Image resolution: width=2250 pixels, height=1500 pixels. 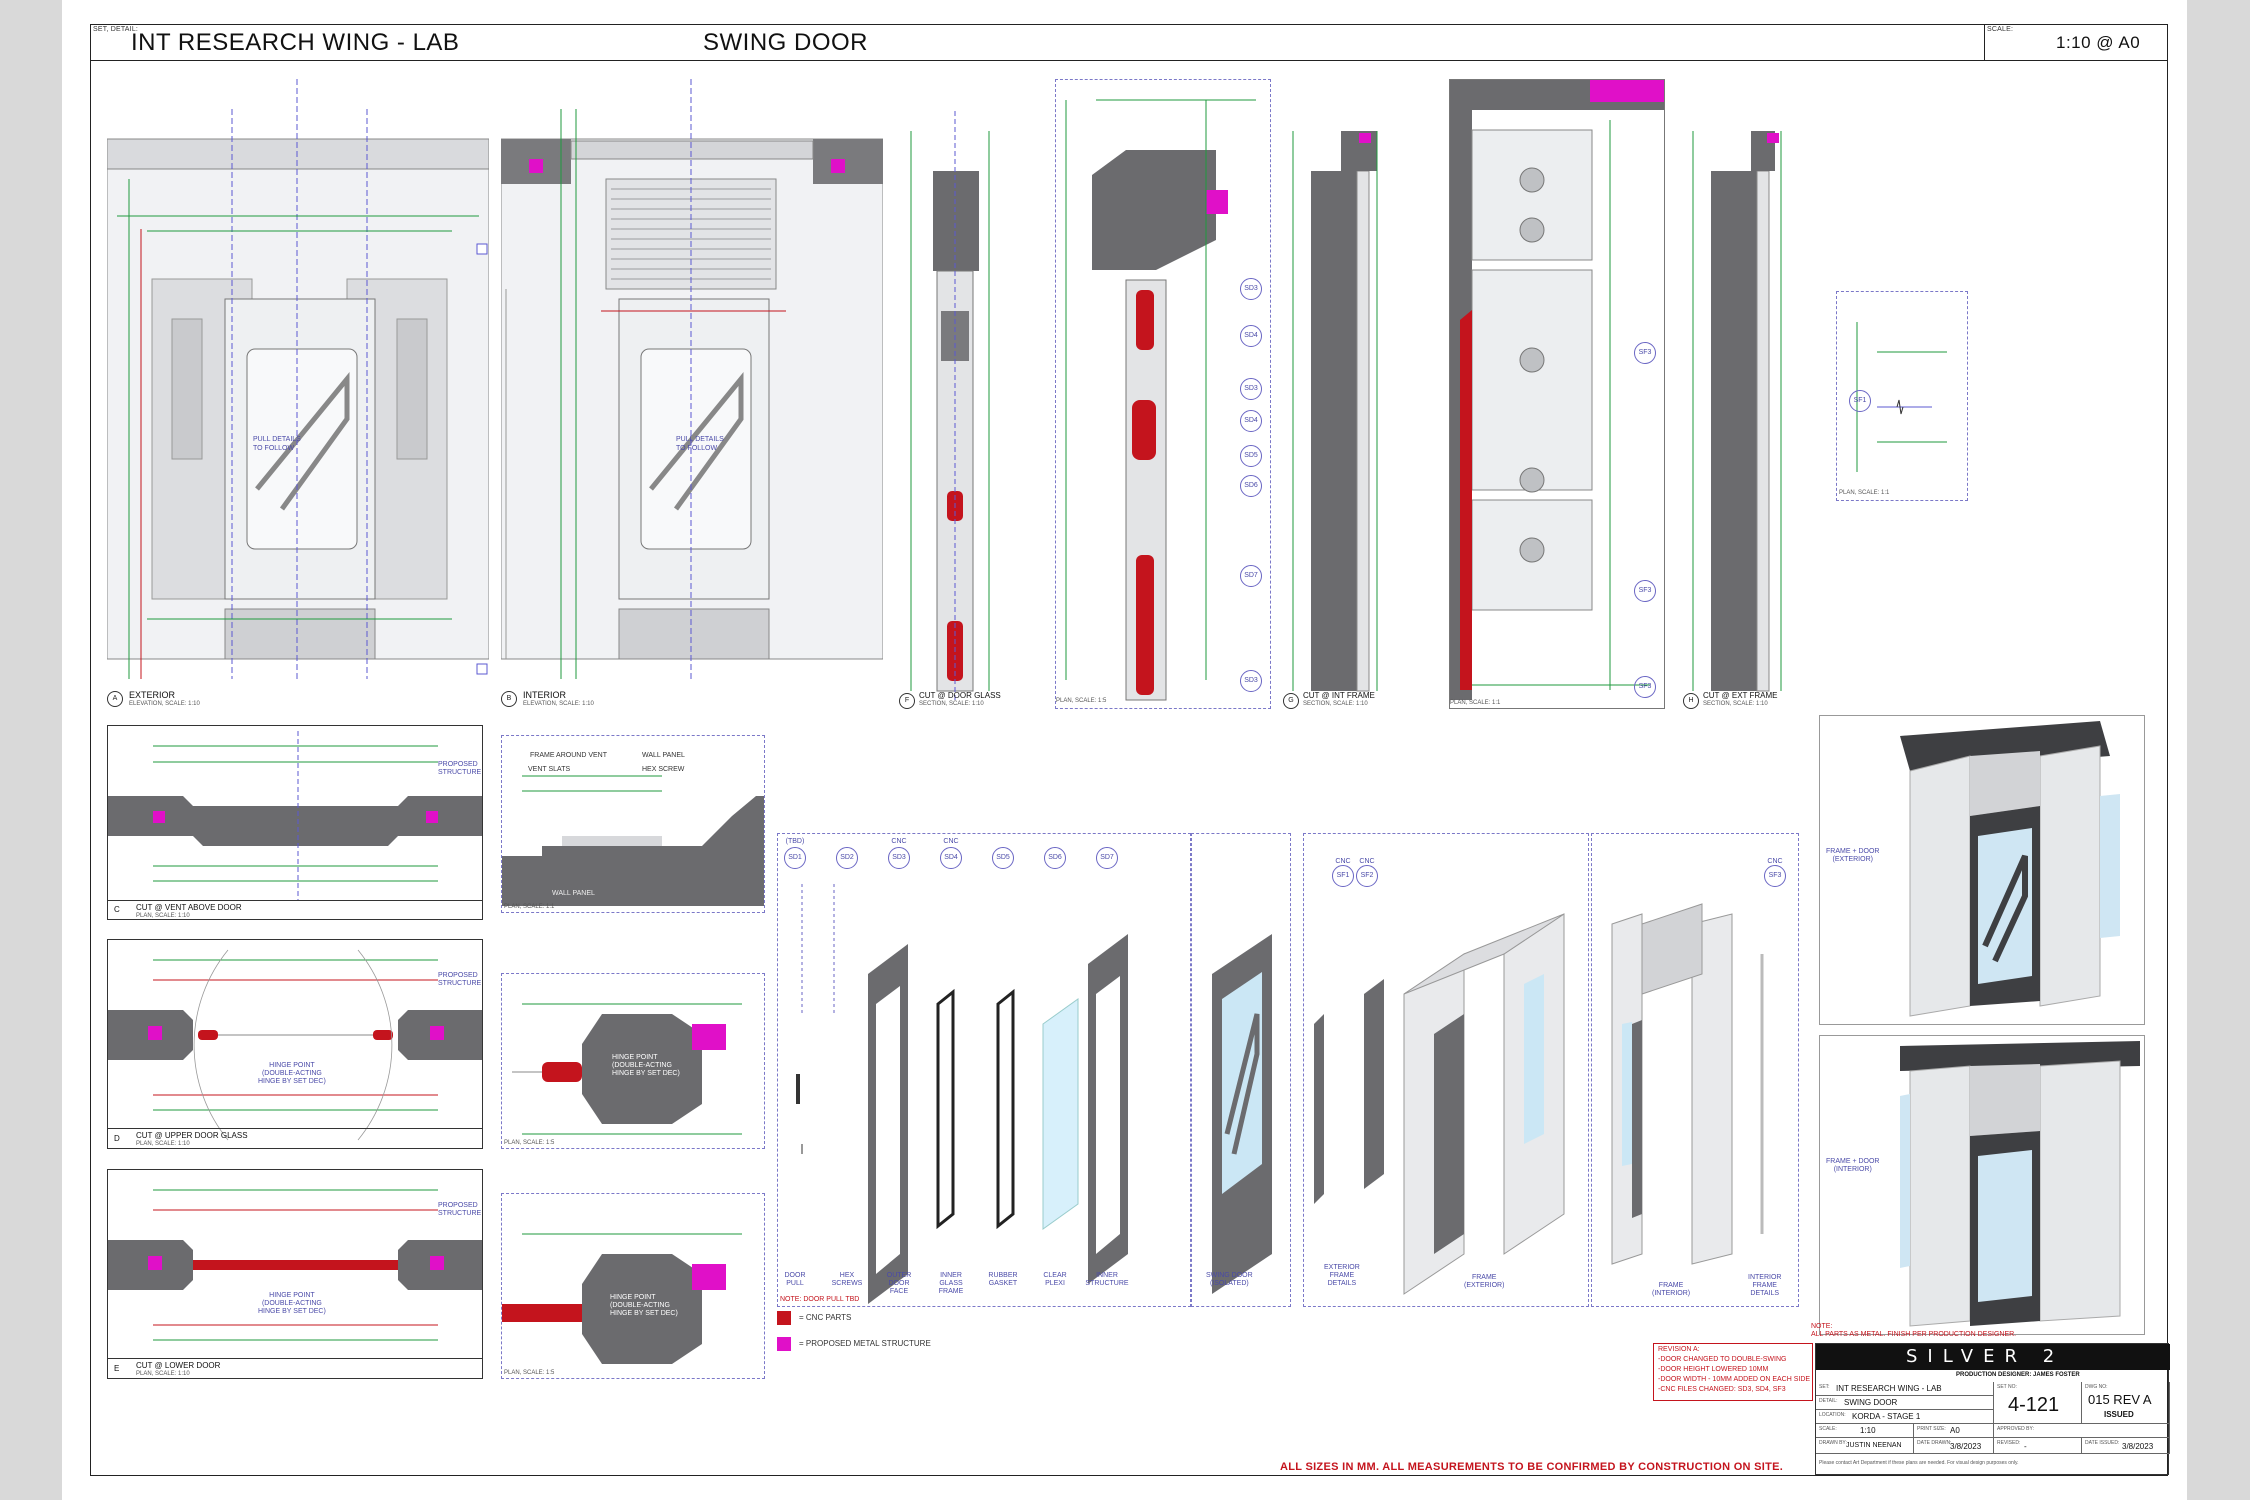 I want to click on callout-sd7-plan: SD7, so click(x=1251, y=576).